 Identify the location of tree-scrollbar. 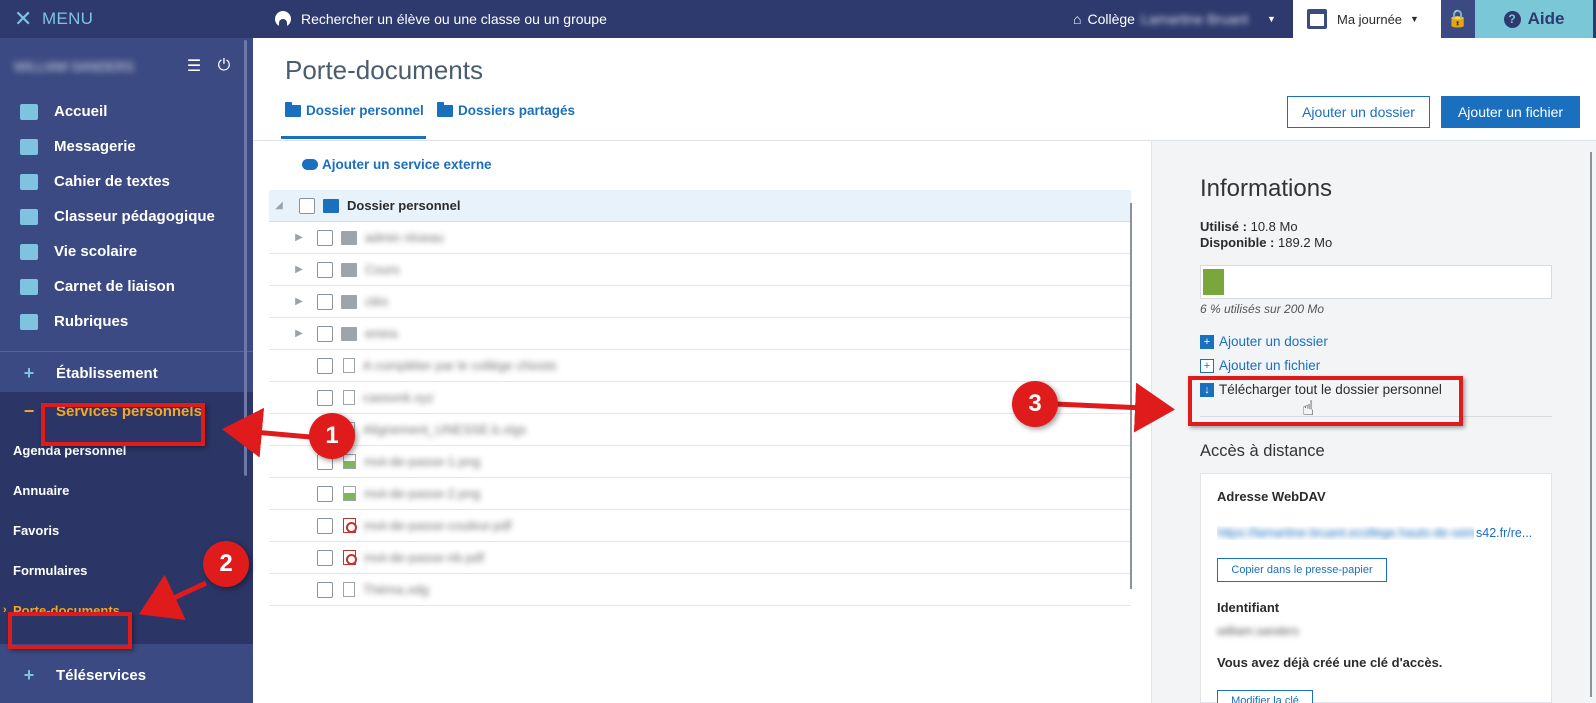
(1131, 396).